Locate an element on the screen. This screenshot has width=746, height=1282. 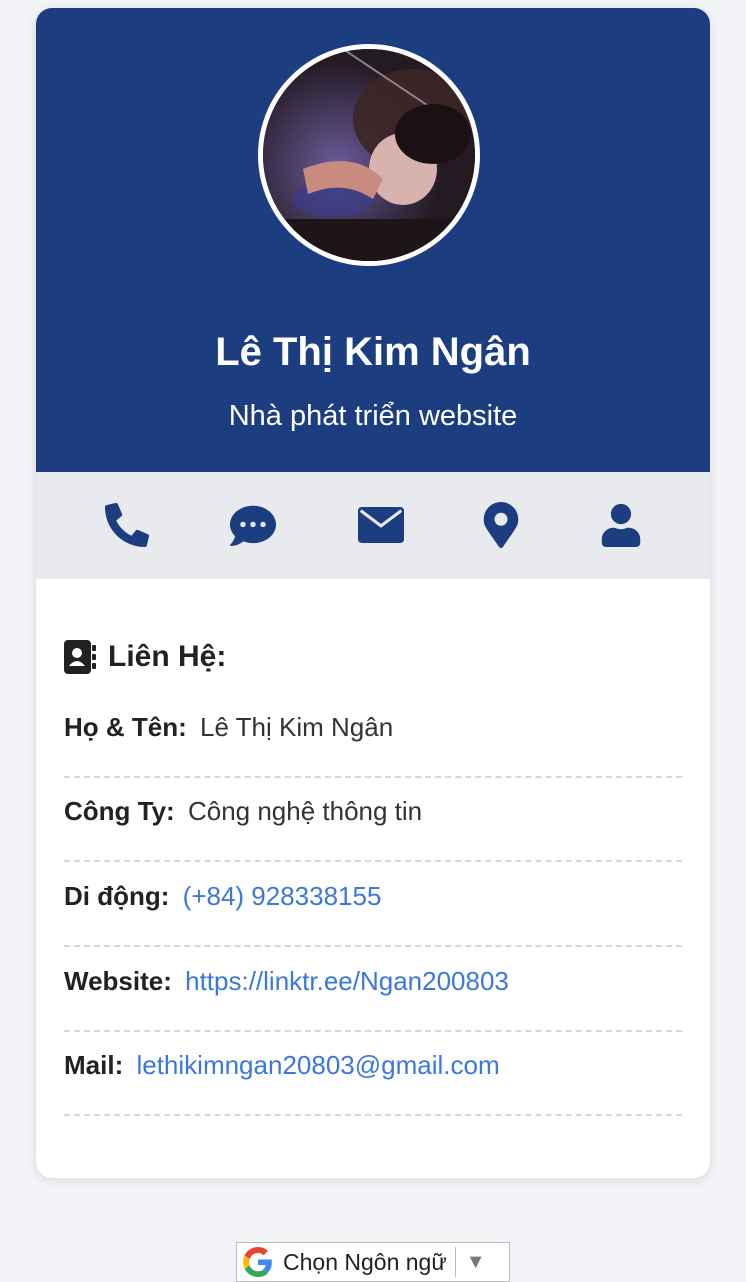
row-label: Mail: is located at coordinates (94, 1065).